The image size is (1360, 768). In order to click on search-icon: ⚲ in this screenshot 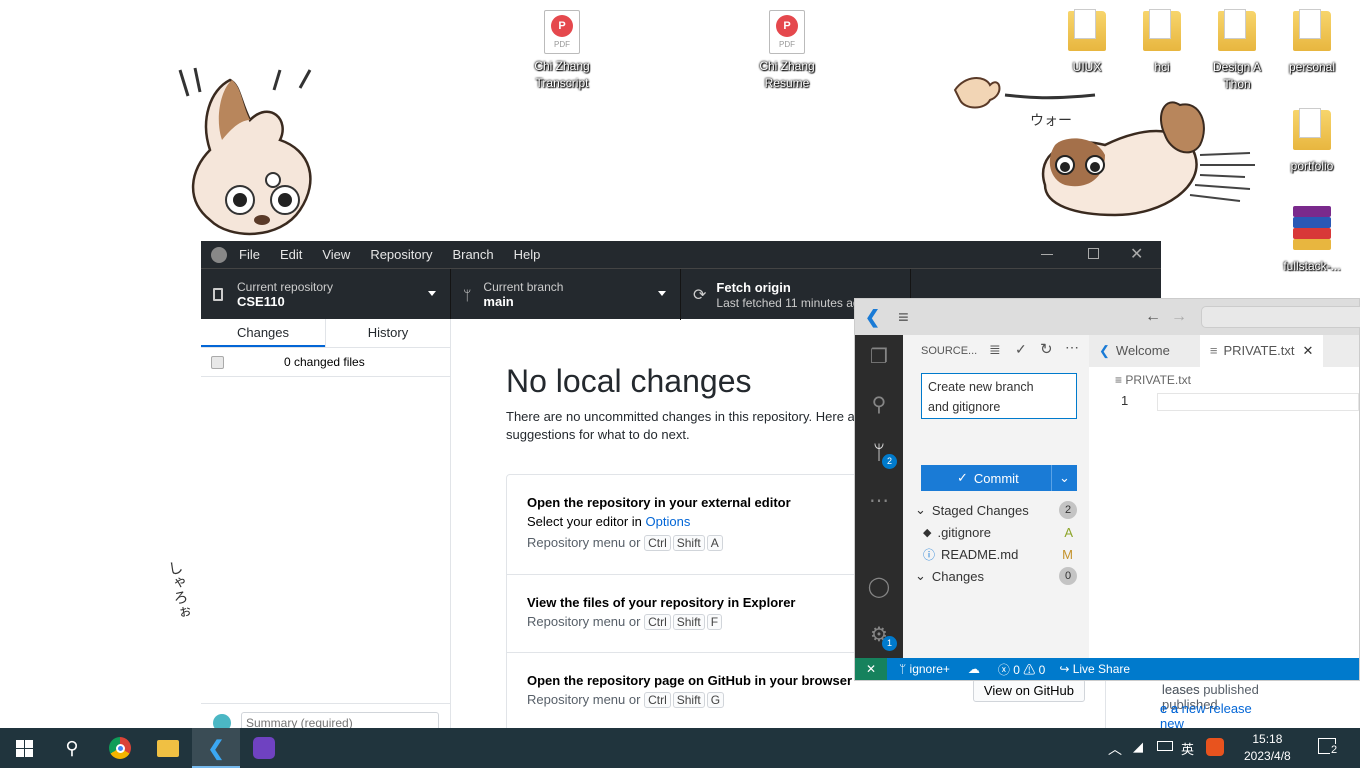, I will do `click(879, 405)`.